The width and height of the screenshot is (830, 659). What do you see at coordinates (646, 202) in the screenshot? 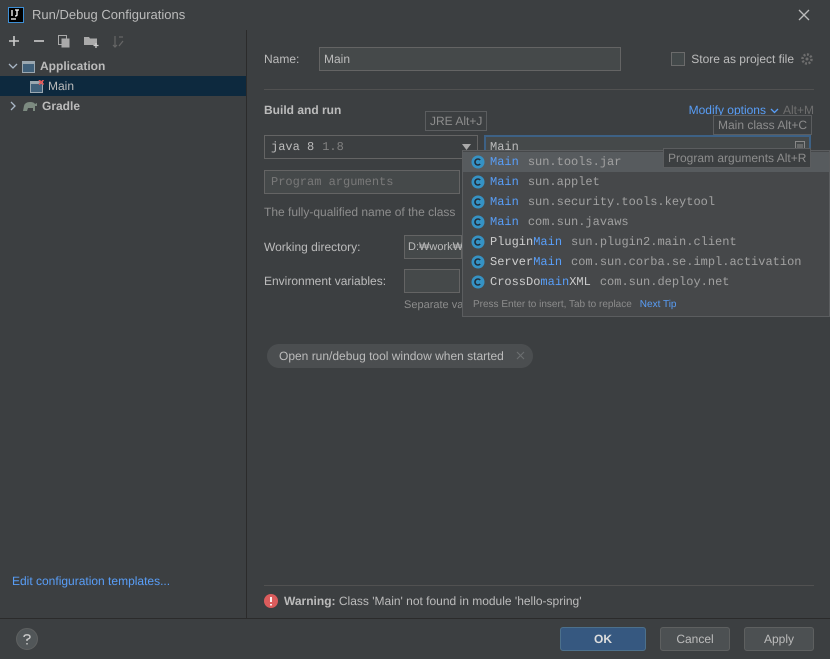
I see `completion-item: Main sun.security.tools.keytool` at bounding box center [646, 202].